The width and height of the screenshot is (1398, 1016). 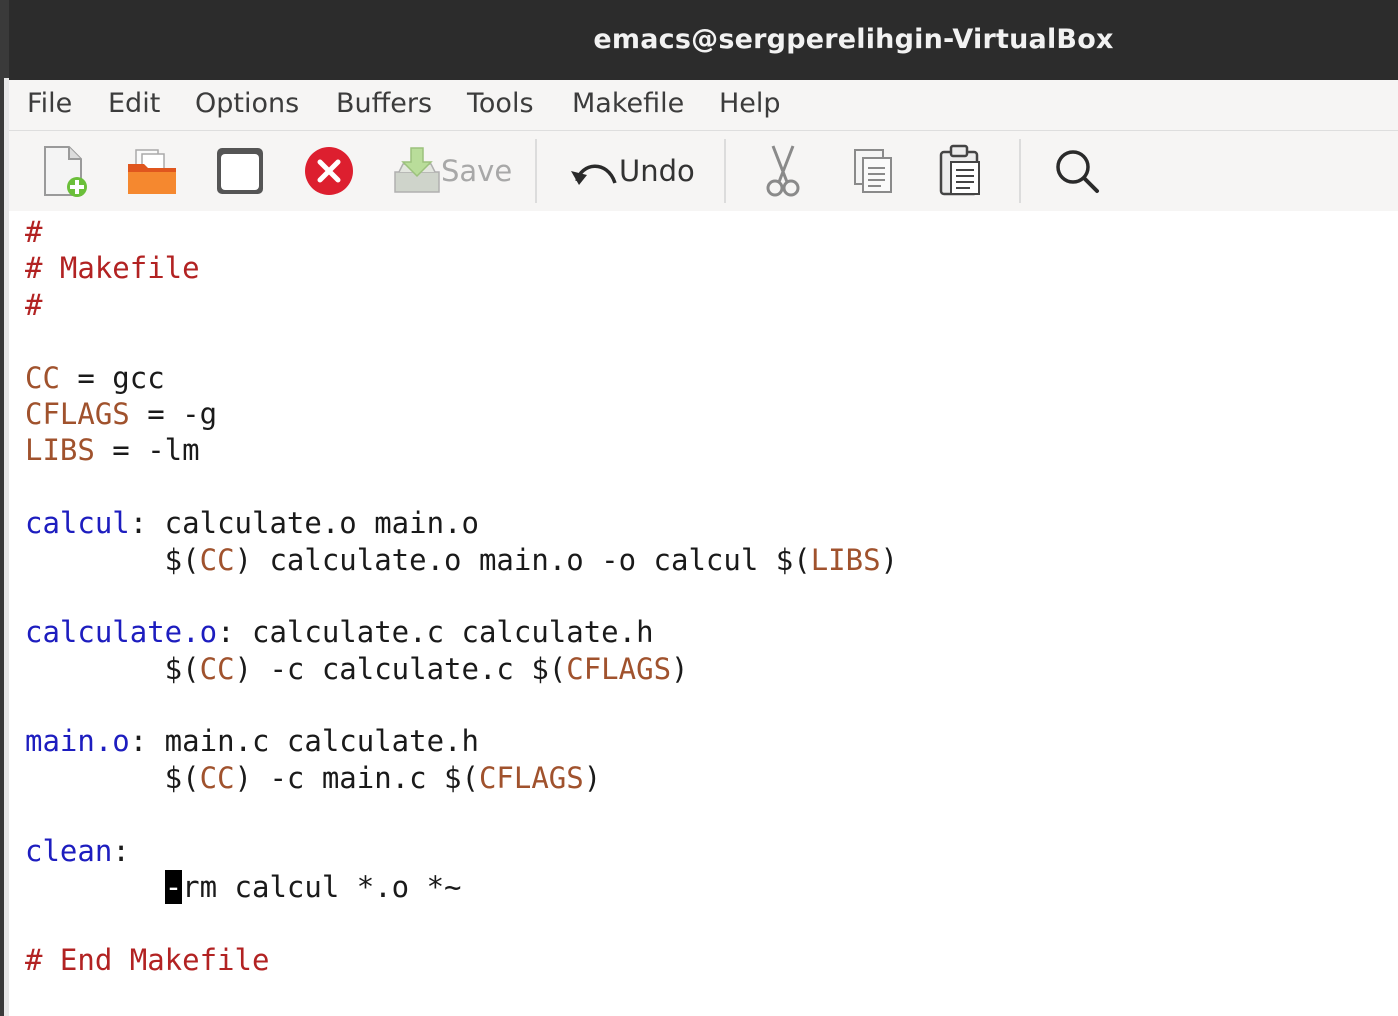 What do you see at coordinates (461, 450) in the screenshot?
I see `code-line: LIBS = -lm` at bounding box center [461, 450].